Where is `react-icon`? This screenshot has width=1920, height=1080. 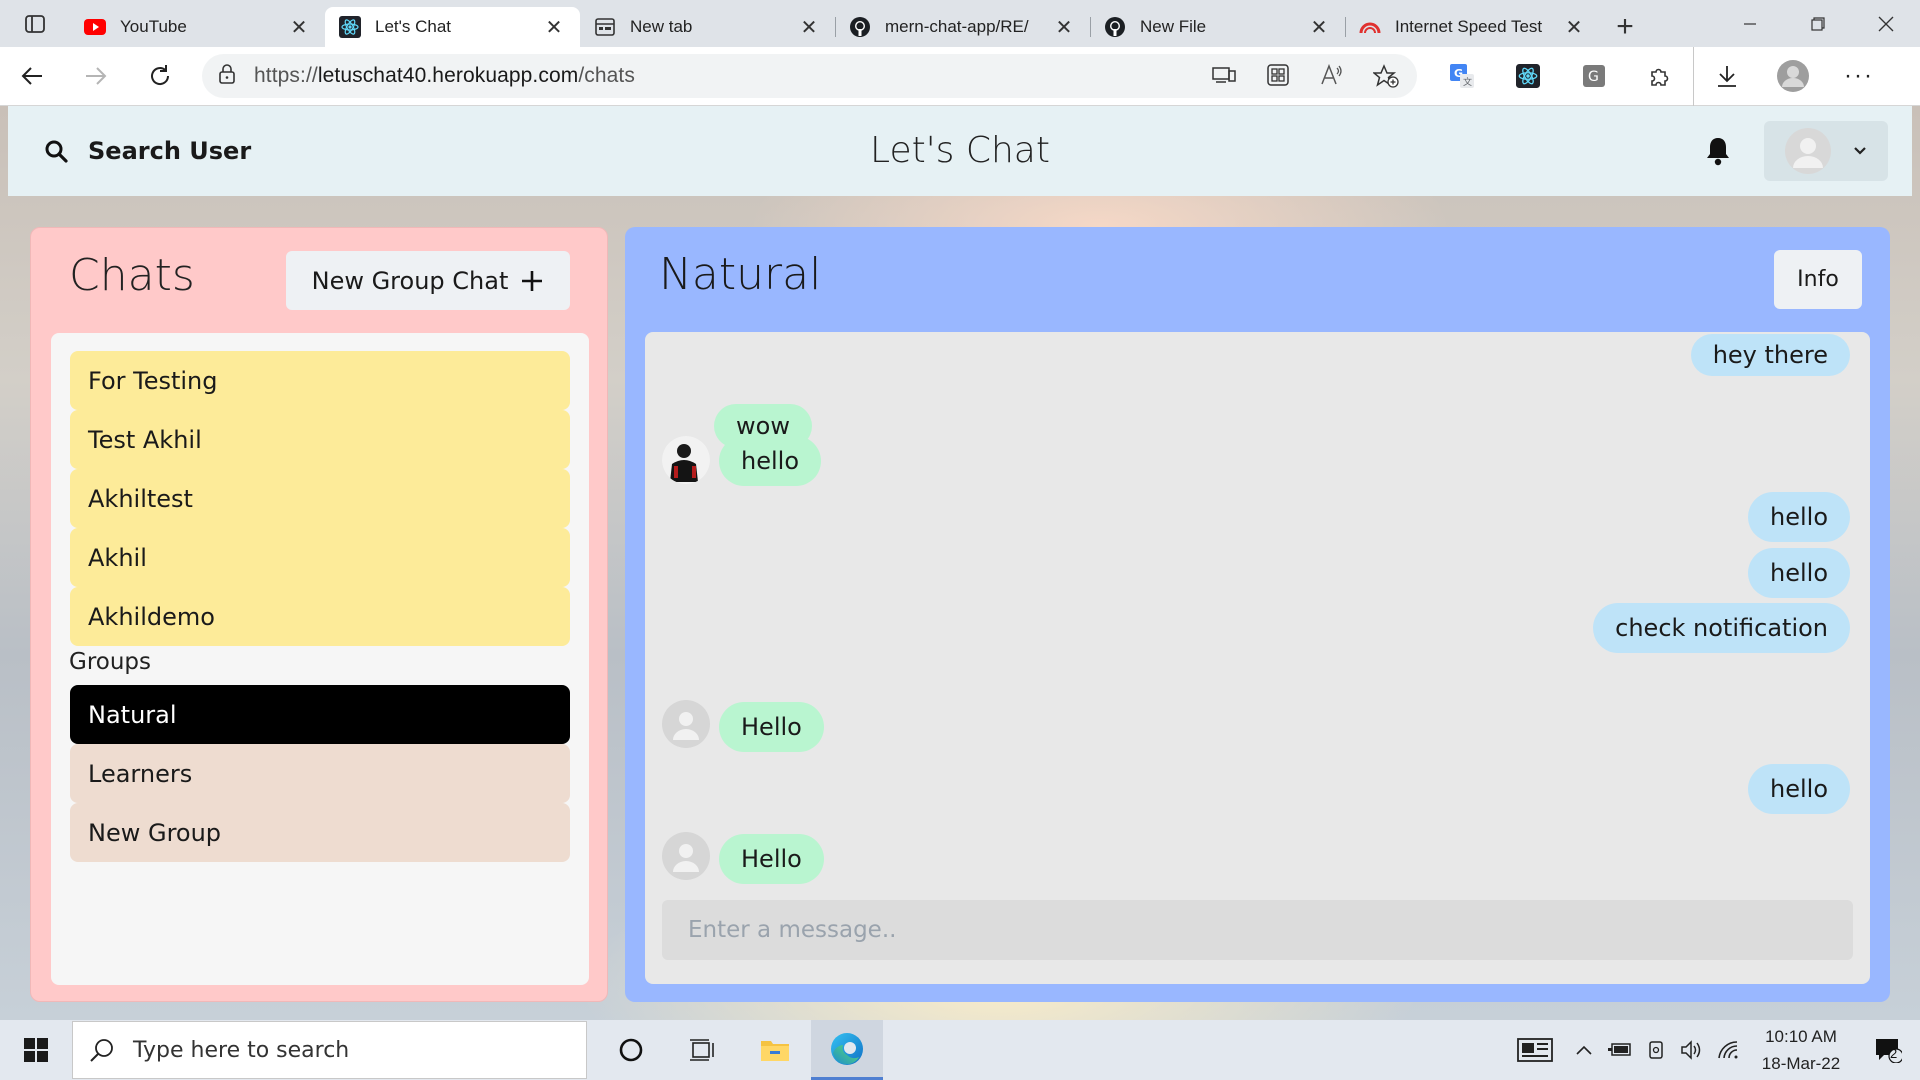
react-icon is located at coordinates (350, 27).